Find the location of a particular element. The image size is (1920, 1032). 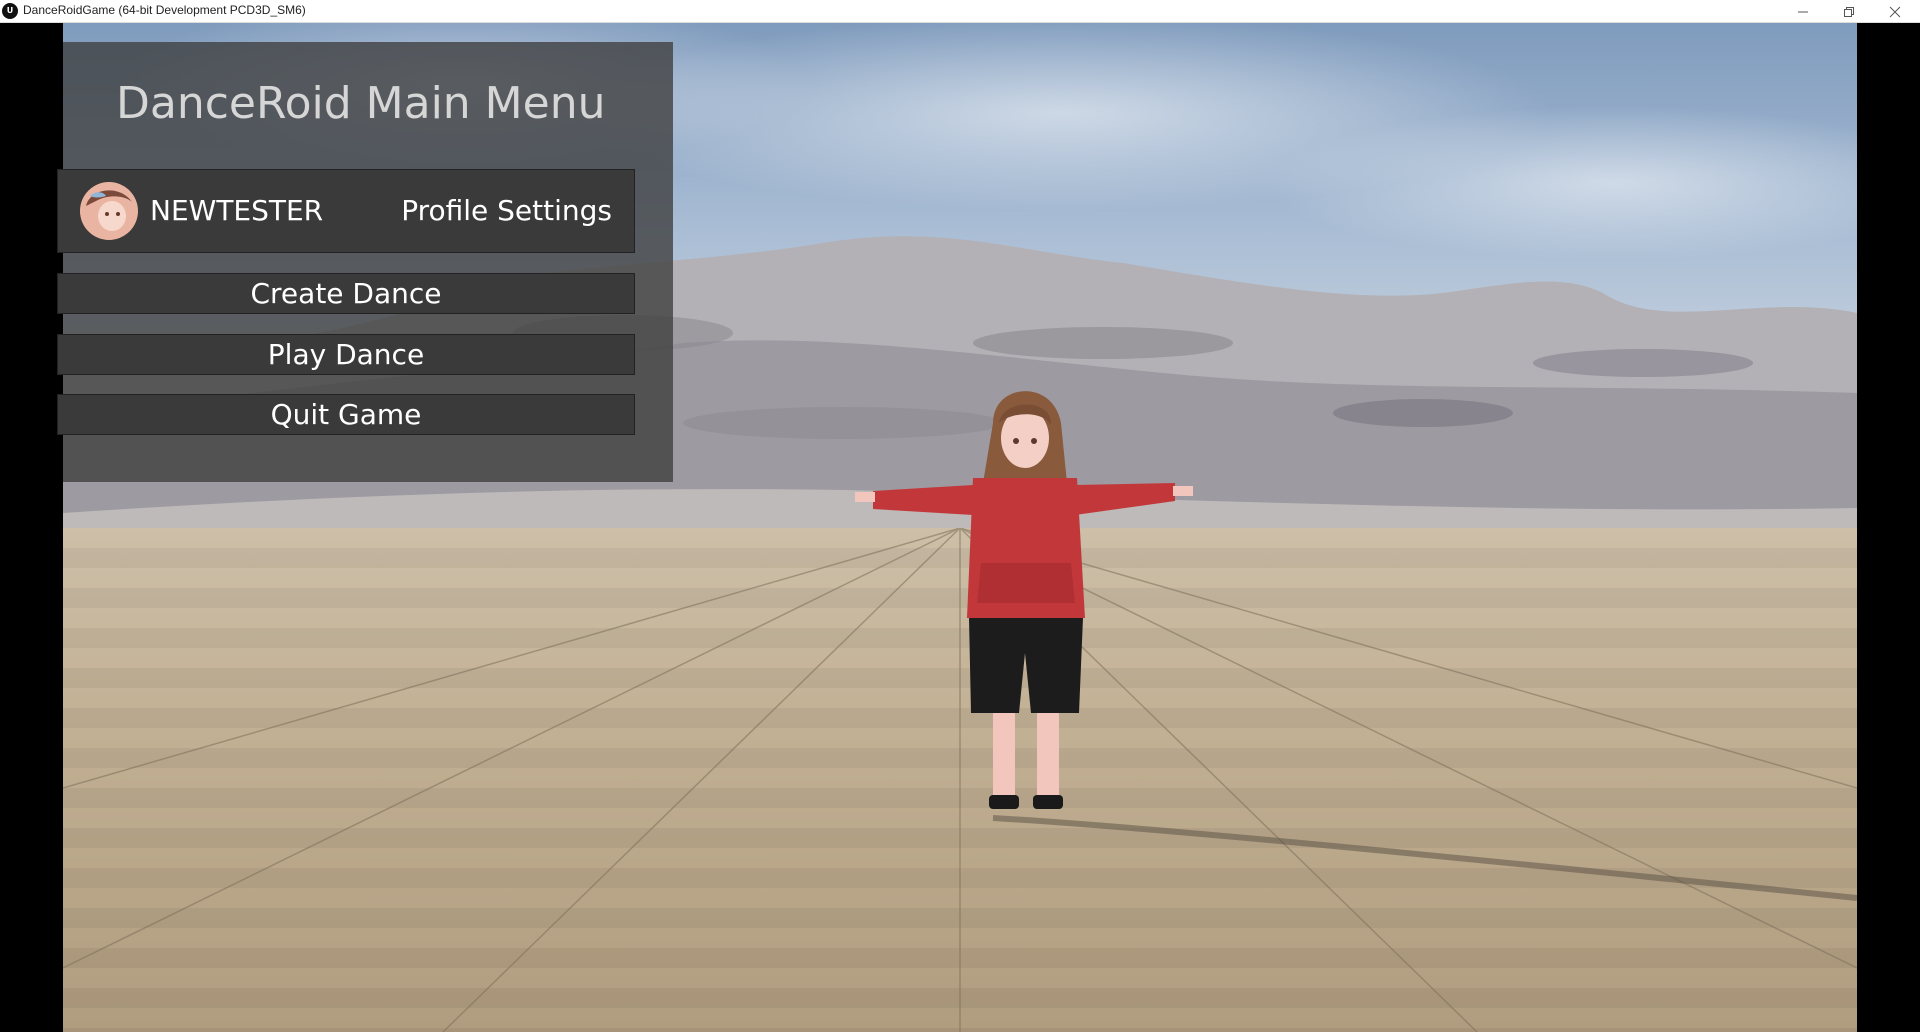

dancer-character is located at coordinates (1024, 600).